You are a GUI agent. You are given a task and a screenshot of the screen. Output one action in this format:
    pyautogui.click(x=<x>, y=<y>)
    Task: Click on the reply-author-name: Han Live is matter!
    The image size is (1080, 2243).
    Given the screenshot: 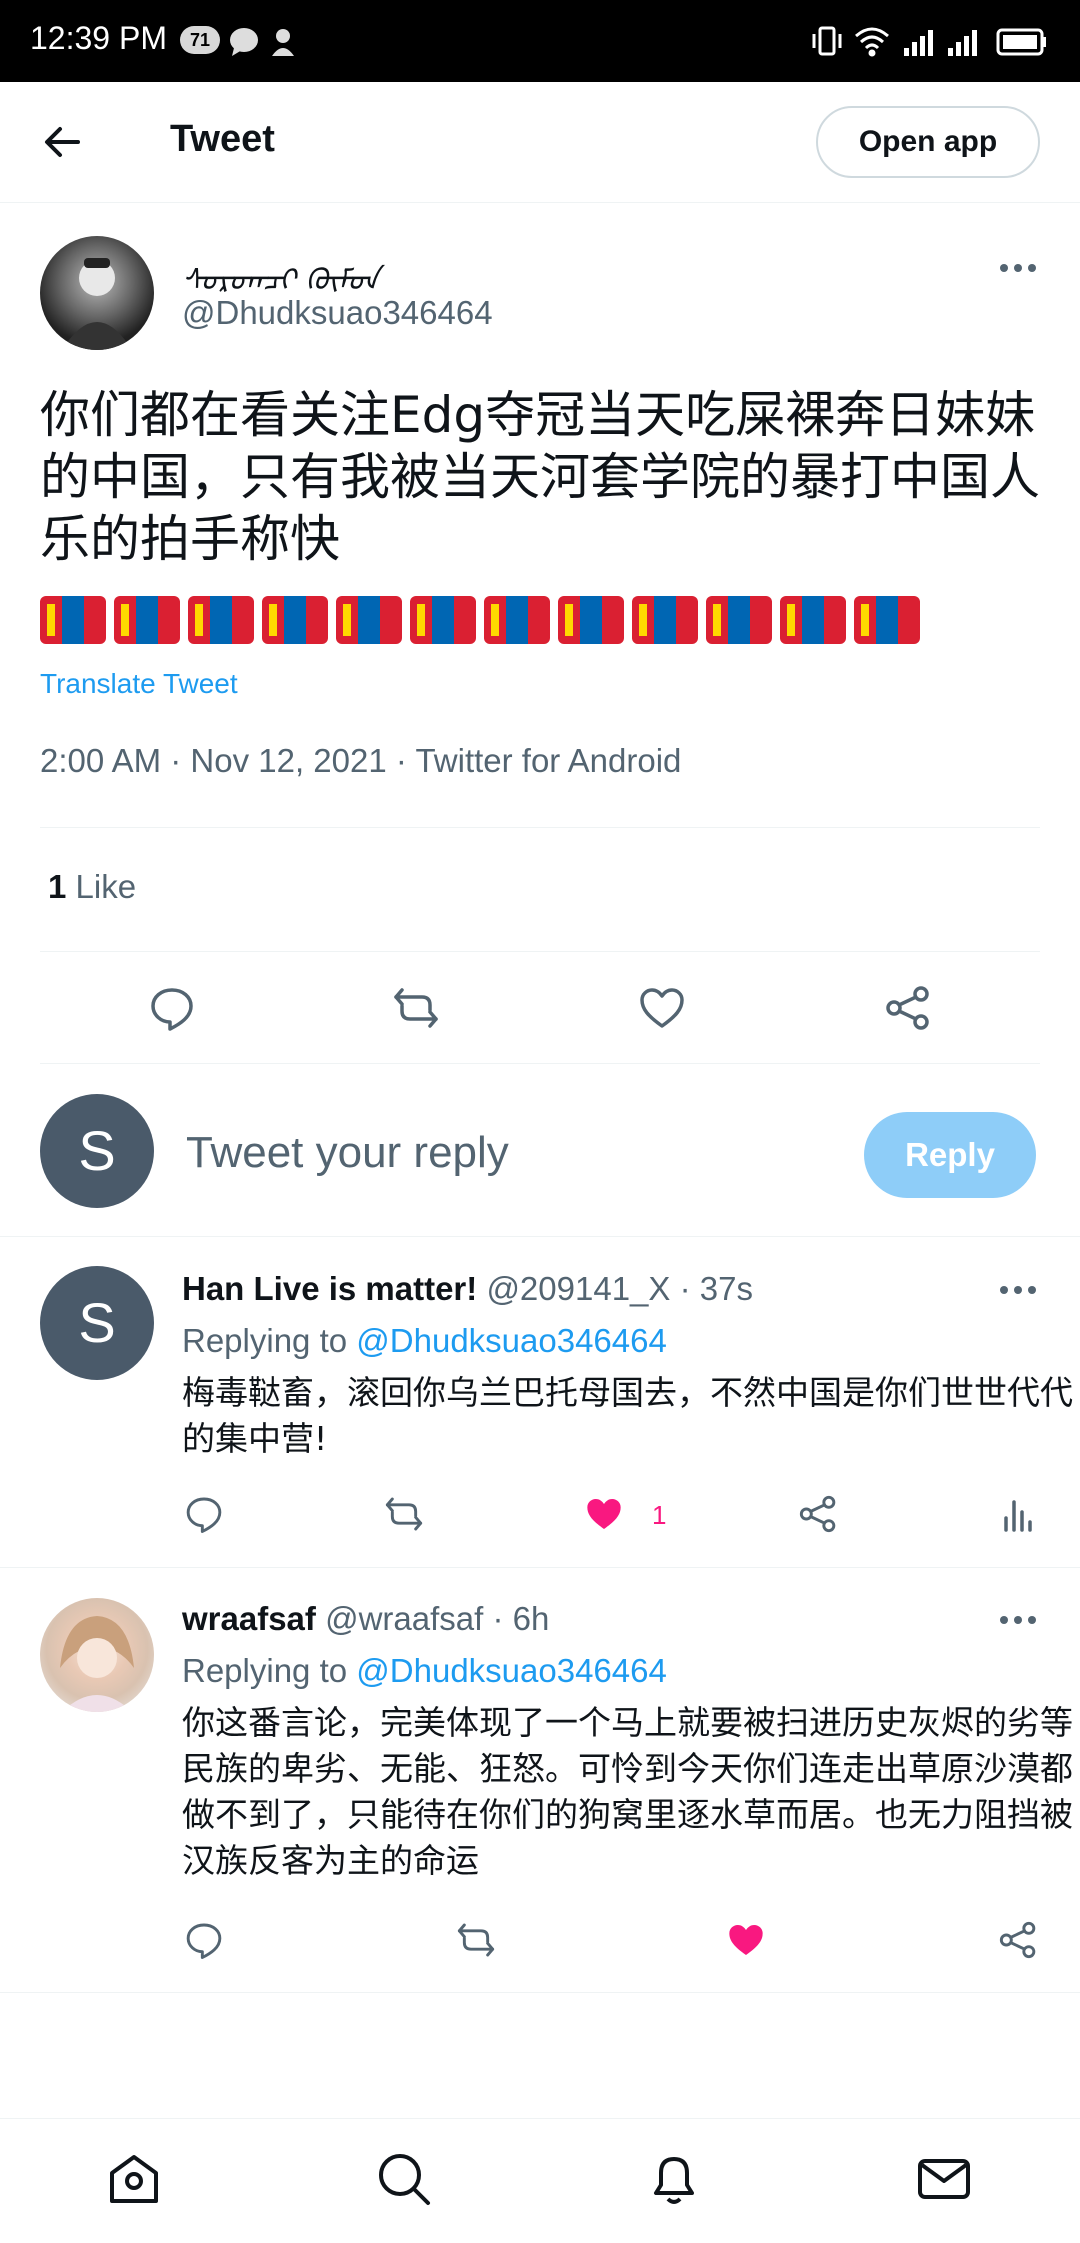 What is the action you would take?
    pyautogui.click(x=330, y=1288)
    